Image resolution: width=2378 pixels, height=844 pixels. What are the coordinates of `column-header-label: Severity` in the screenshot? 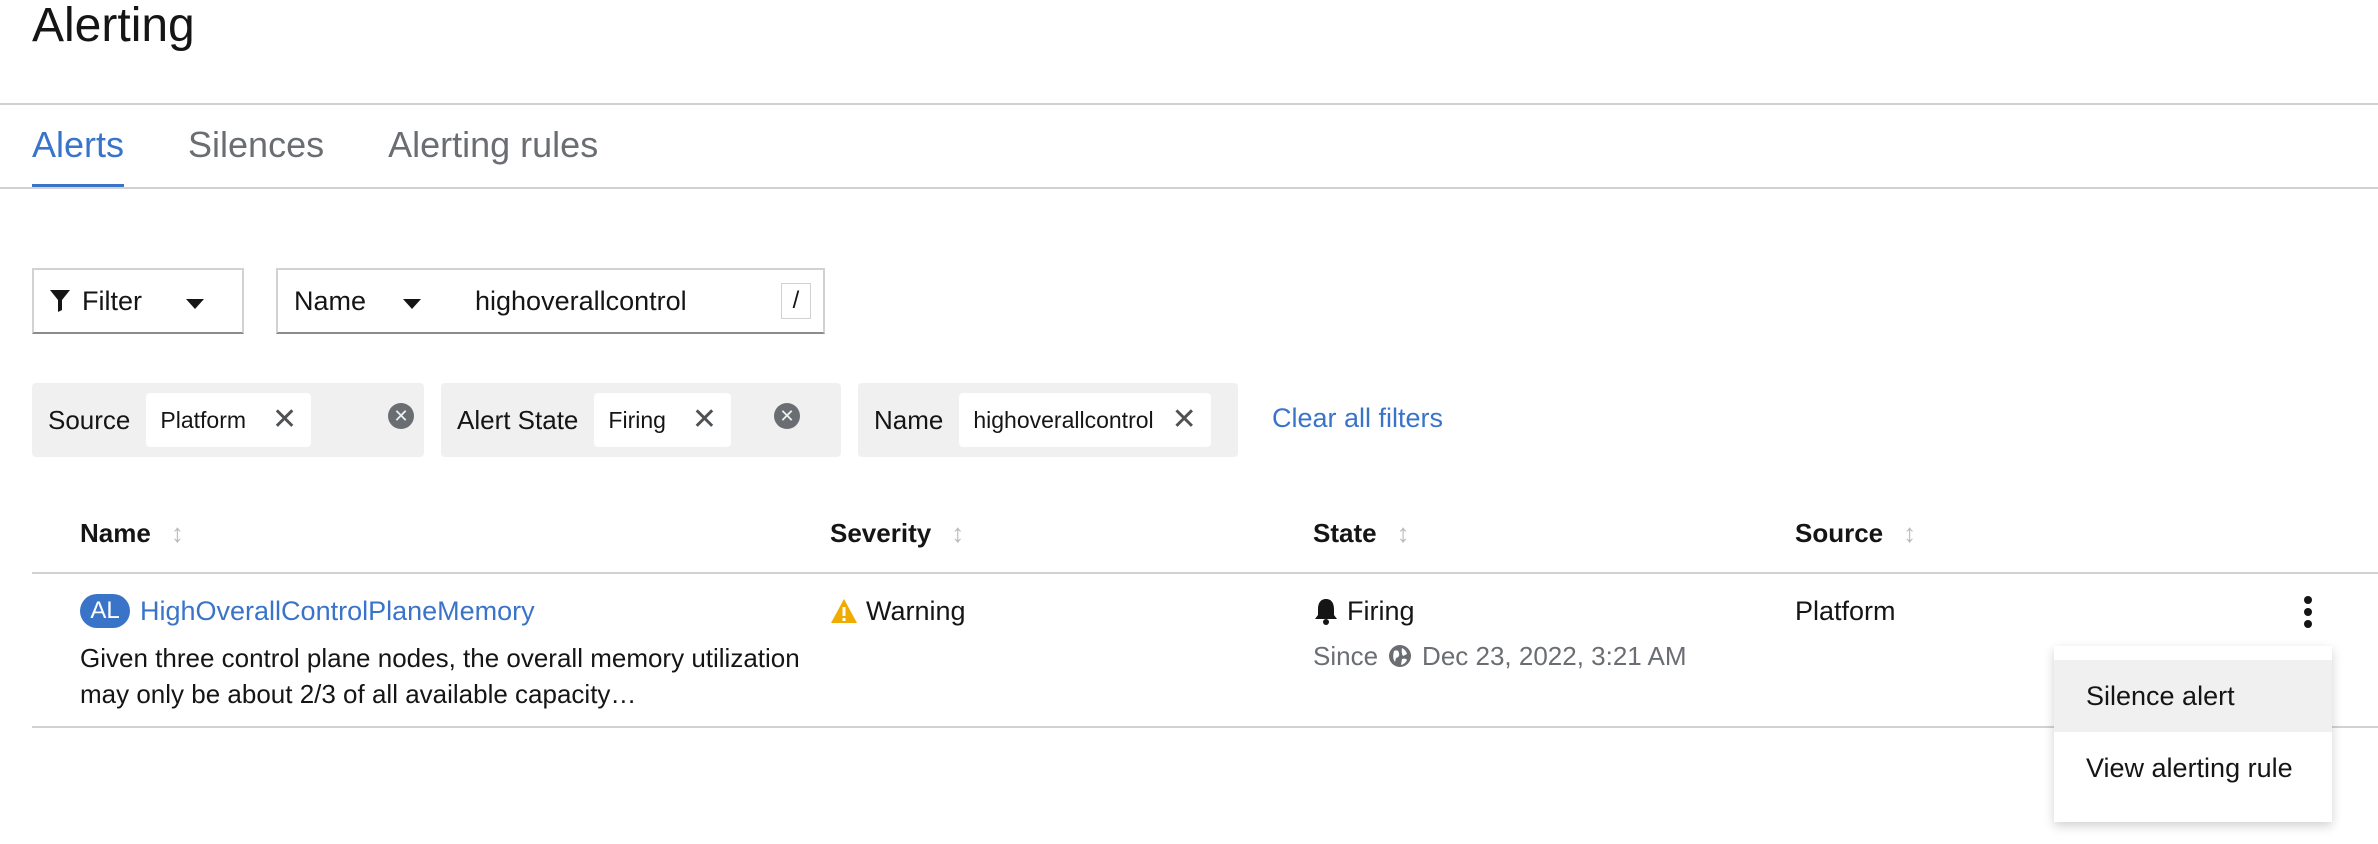 It's located at (881, 533).